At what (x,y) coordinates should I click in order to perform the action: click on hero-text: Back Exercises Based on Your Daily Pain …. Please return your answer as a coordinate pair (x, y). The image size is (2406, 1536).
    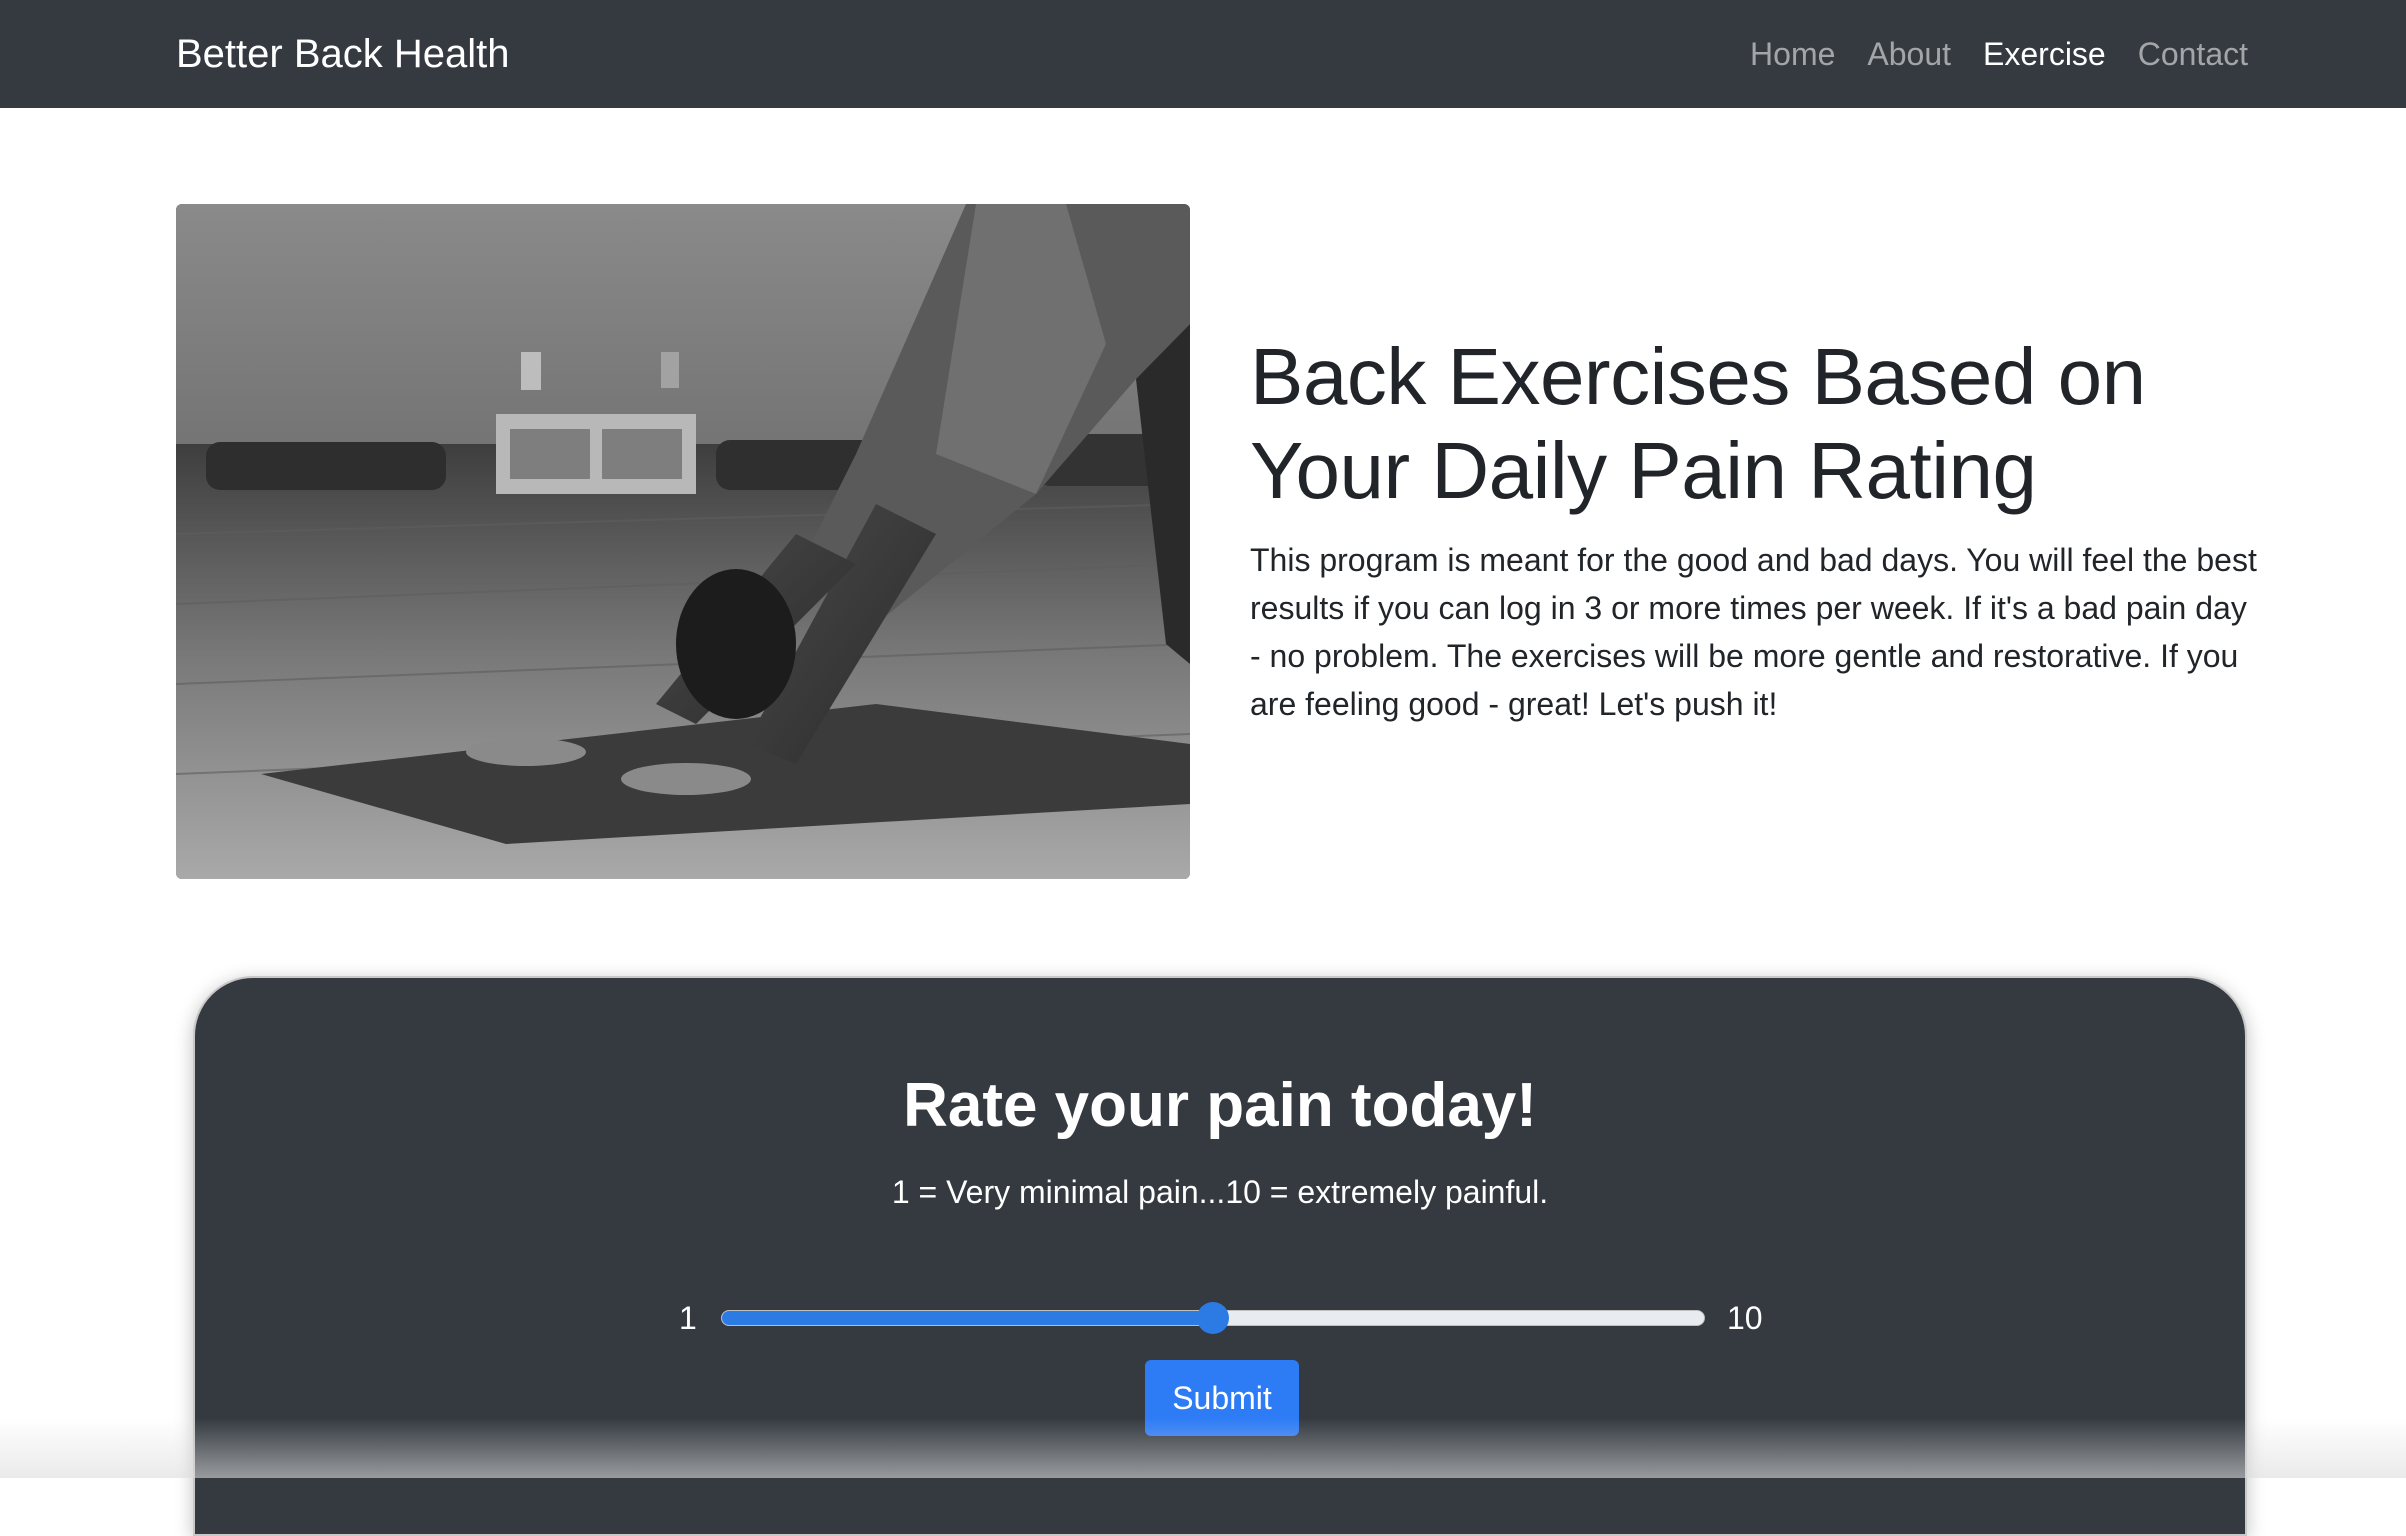
    Looking at the image, I should click on (1755, 529).